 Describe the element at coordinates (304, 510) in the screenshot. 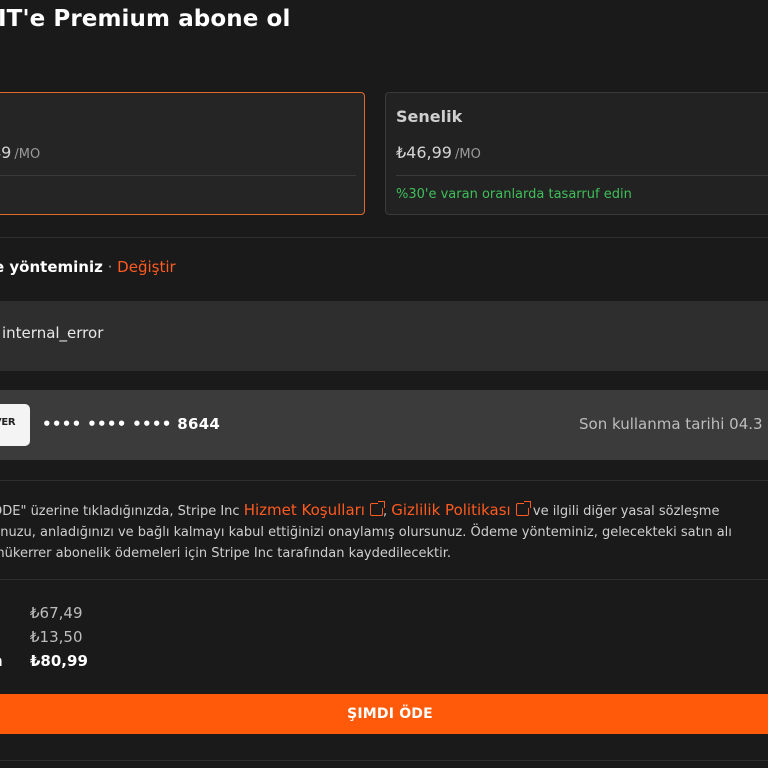

I see `terms-link-label: Hizmet Koşulları` at that location.